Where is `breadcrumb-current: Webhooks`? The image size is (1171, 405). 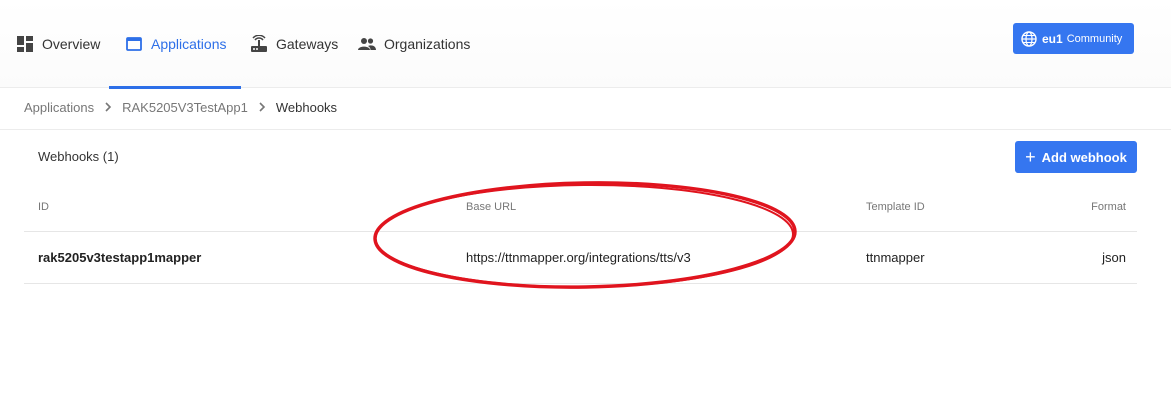
breadcrumb-current: Webhooks is located at coordinates (306, 107).